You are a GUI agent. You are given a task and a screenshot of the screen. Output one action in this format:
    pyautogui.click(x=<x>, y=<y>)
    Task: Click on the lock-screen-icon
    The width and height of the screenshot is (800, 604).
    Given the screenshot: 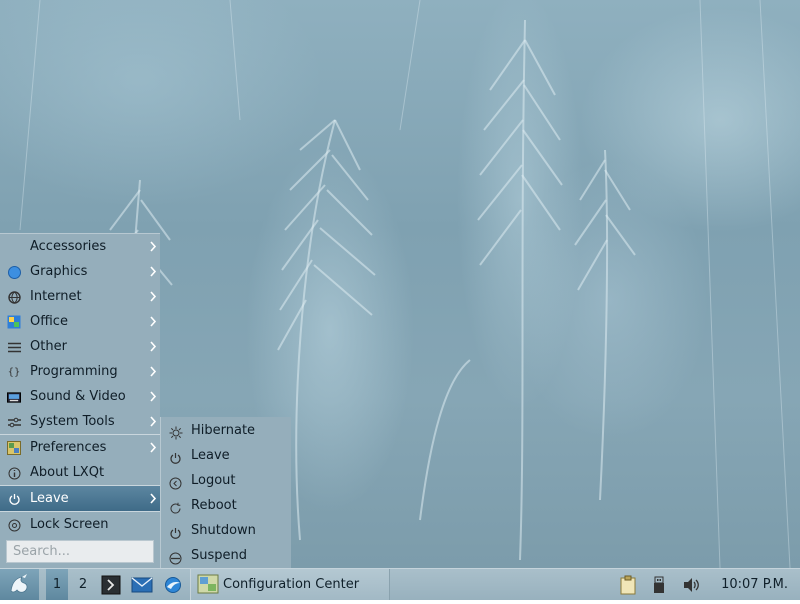 What is the action you would take?
    pyautogui.click(x=14, y=525)
    